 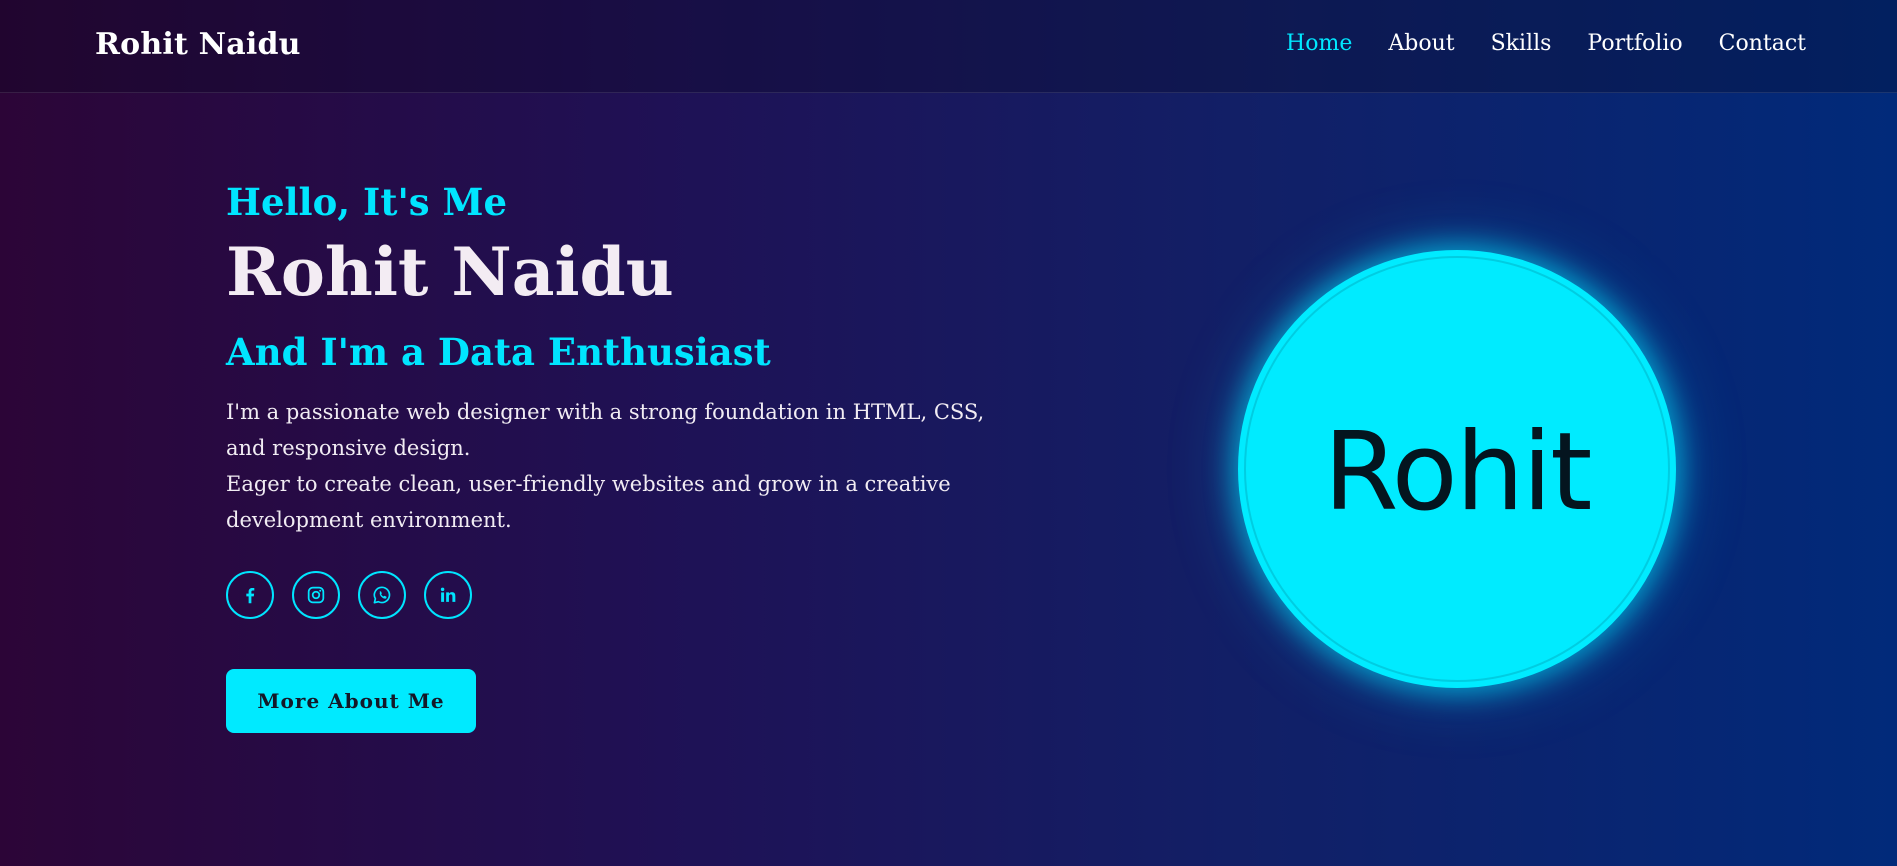 I want to click on whatsapp-link, so click(x=382, y=595).